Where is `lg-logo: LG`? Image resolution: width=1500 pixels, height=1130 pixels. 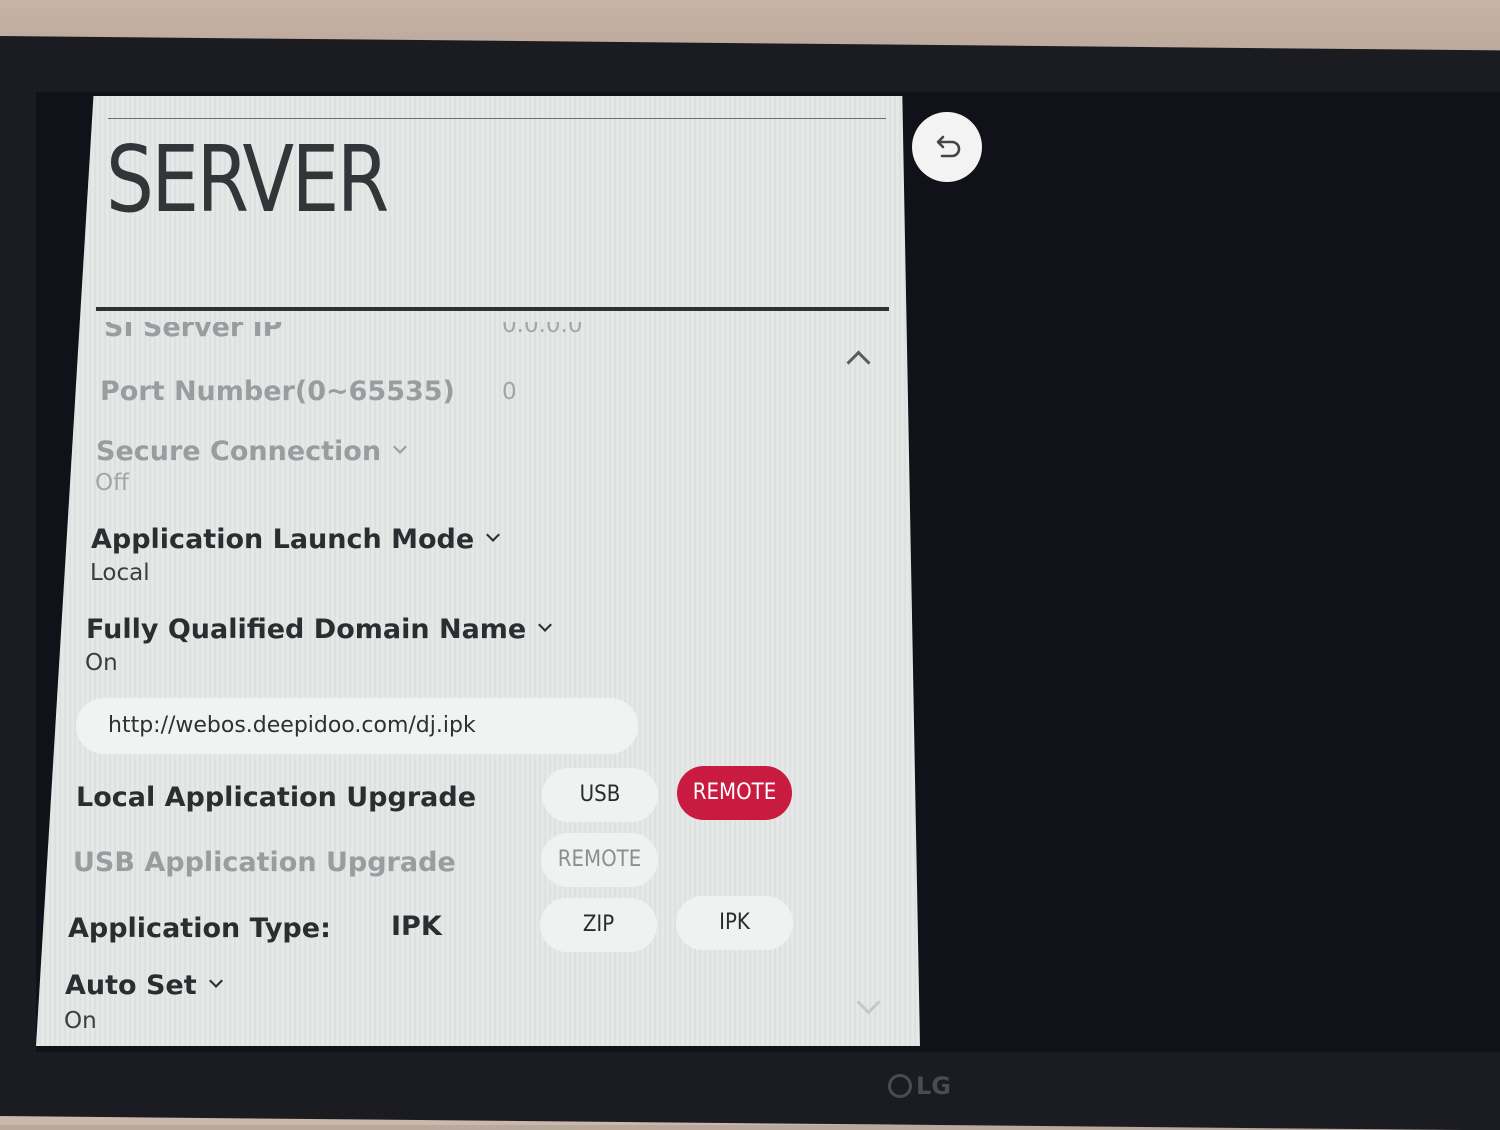
lg-logo: LG is located at coordinates (919, 1086).